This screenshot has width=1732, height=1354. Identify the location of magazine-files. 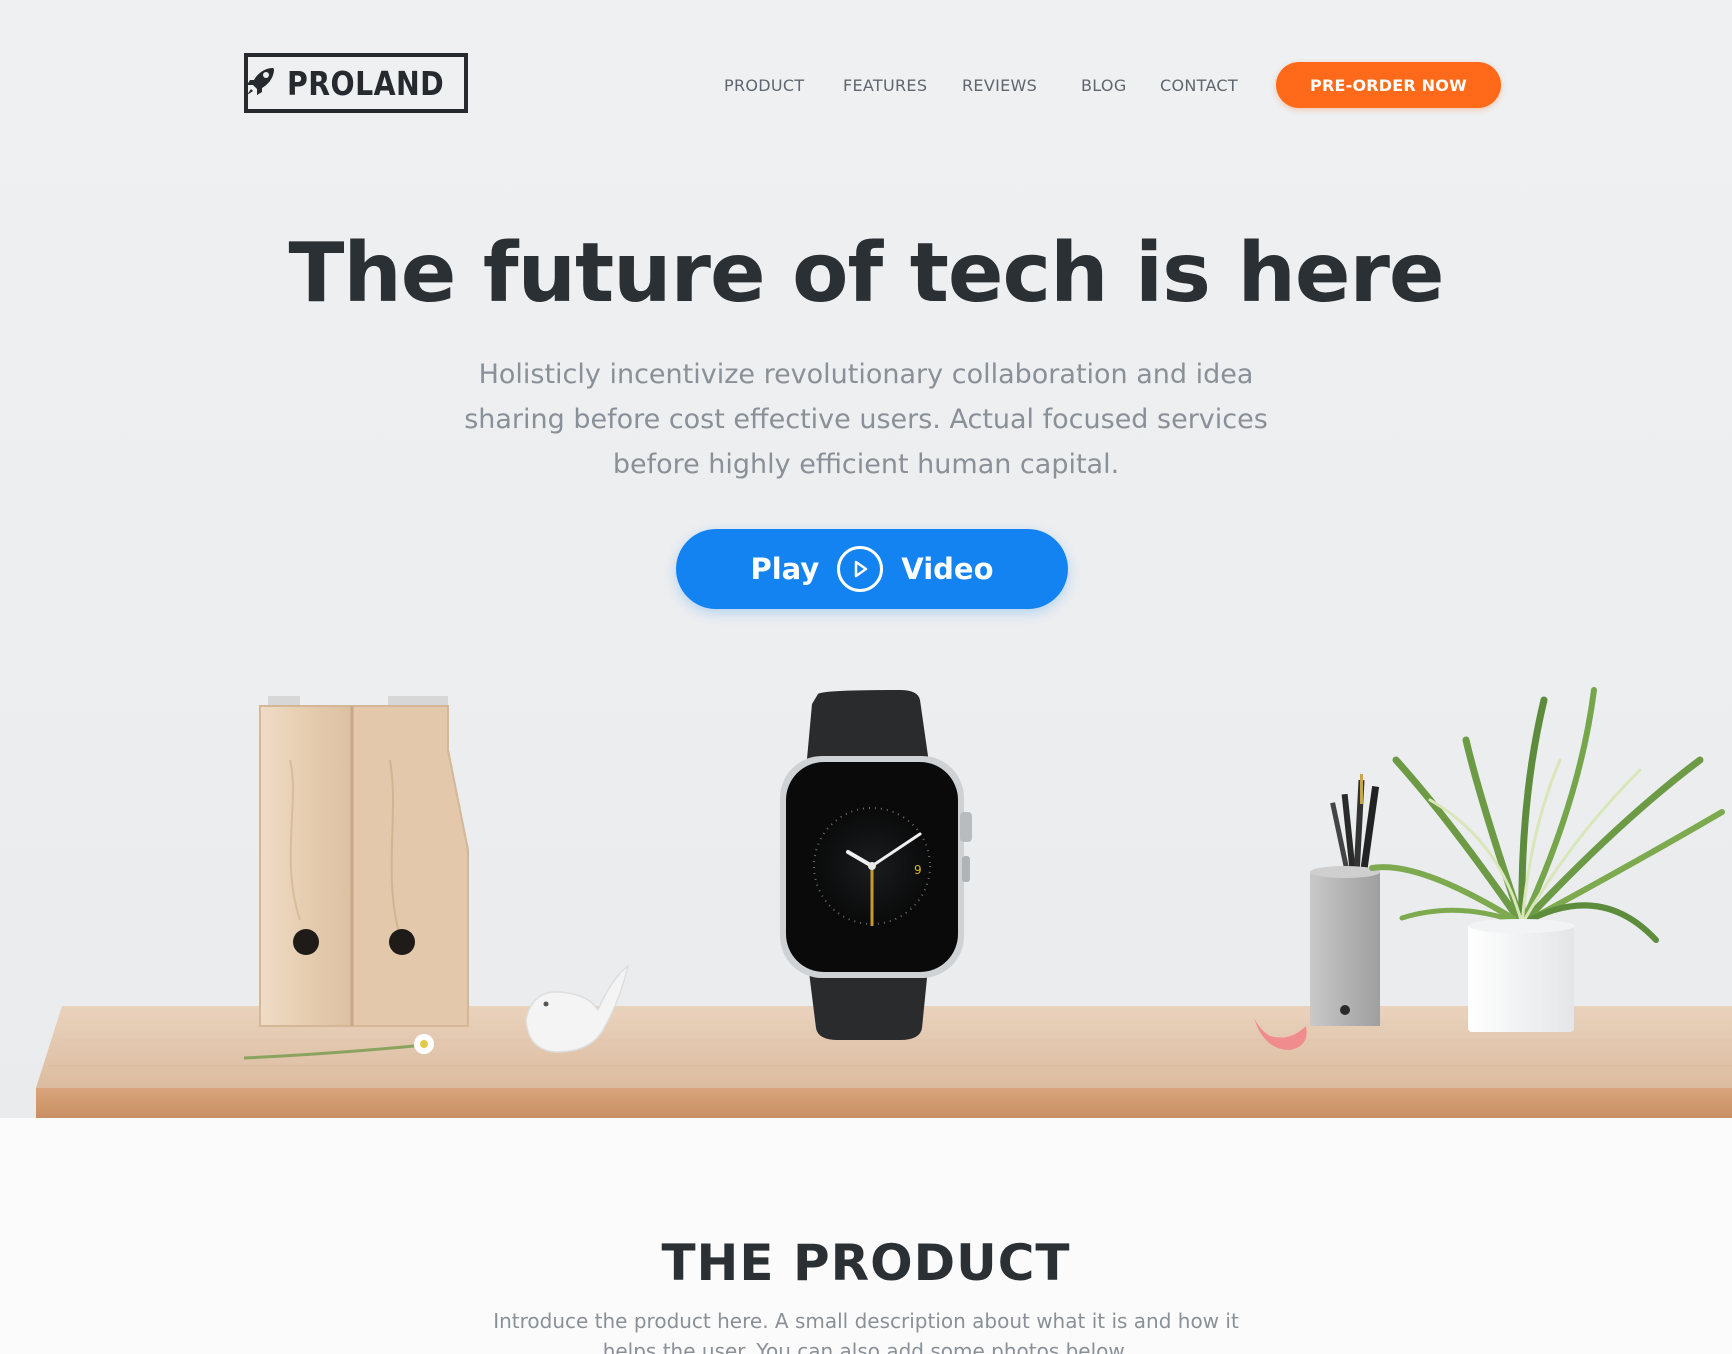
(364, 861).